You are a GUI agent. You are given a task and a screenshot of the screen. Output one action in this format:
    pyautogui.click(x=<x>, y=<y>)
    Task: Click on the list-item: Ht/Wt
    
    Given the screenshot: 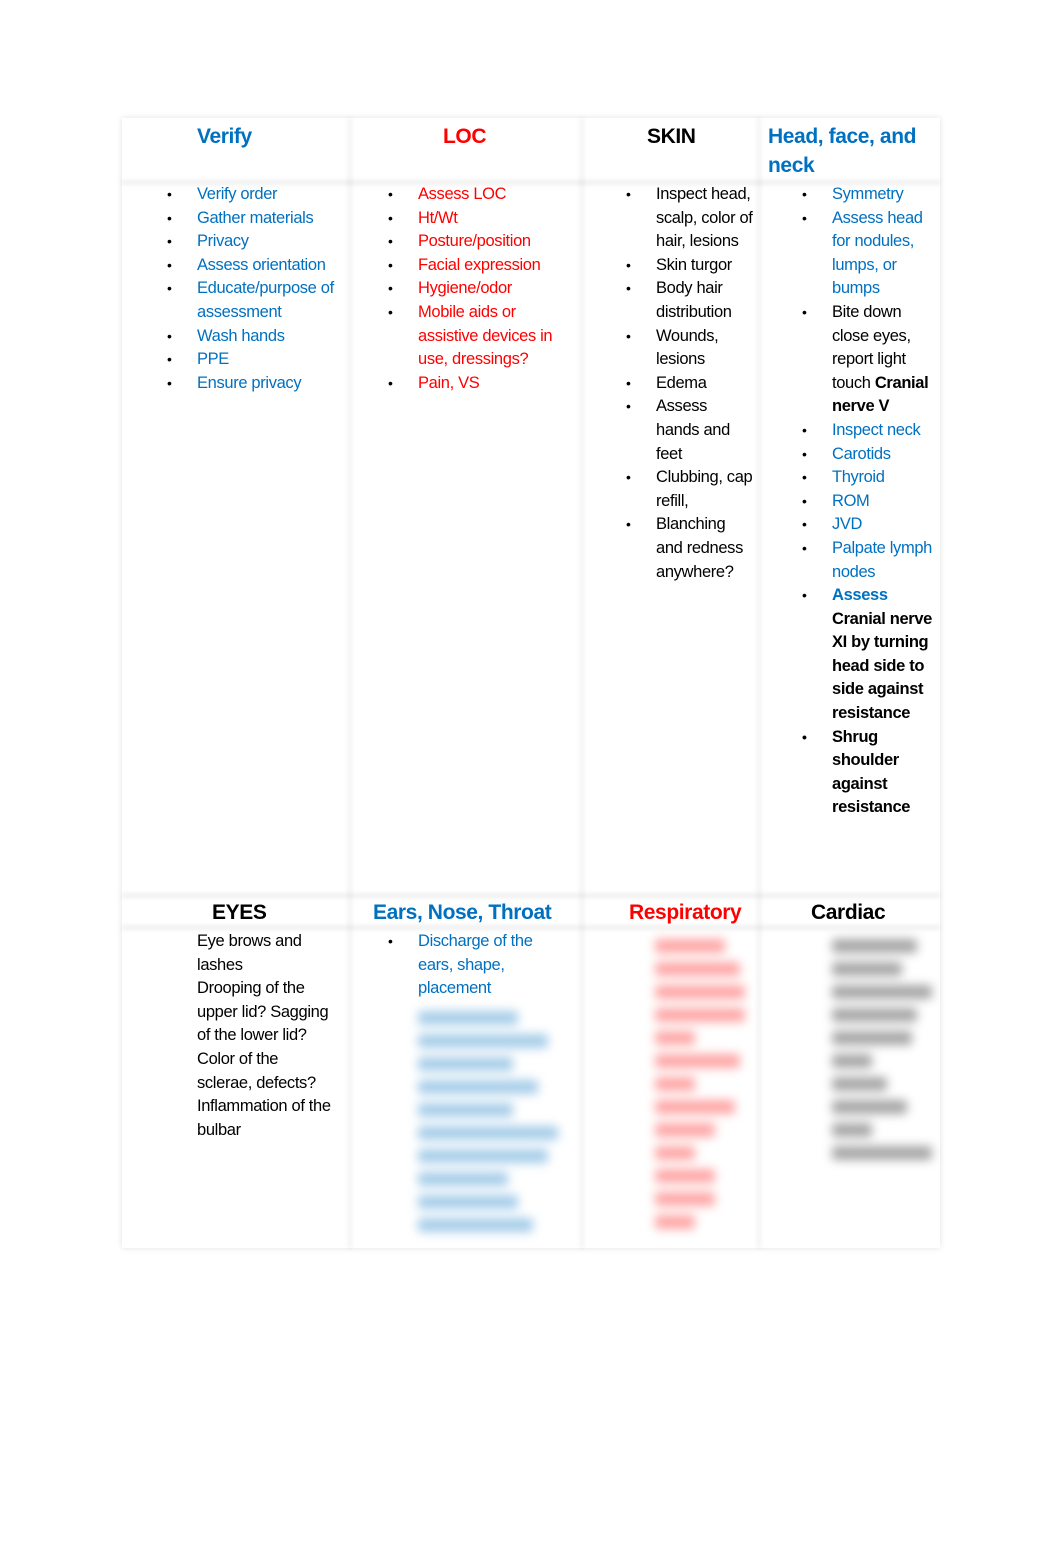 What is the action you would take?
    pyautogui.click(x=479, y=219)
    